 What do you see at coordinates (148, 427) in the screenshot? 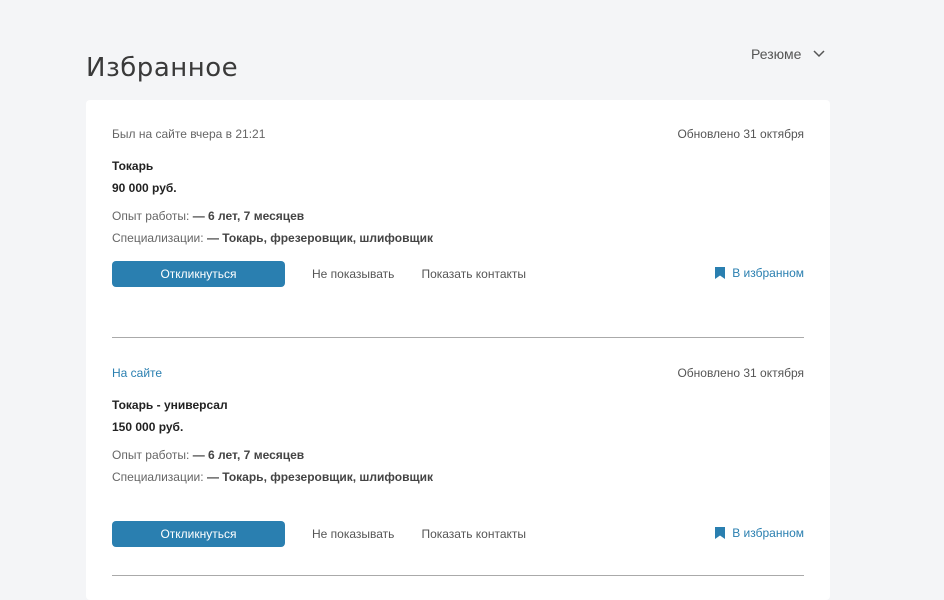
I see `resume-salary: 150 000 руб.` at bounding box center [148, 427].